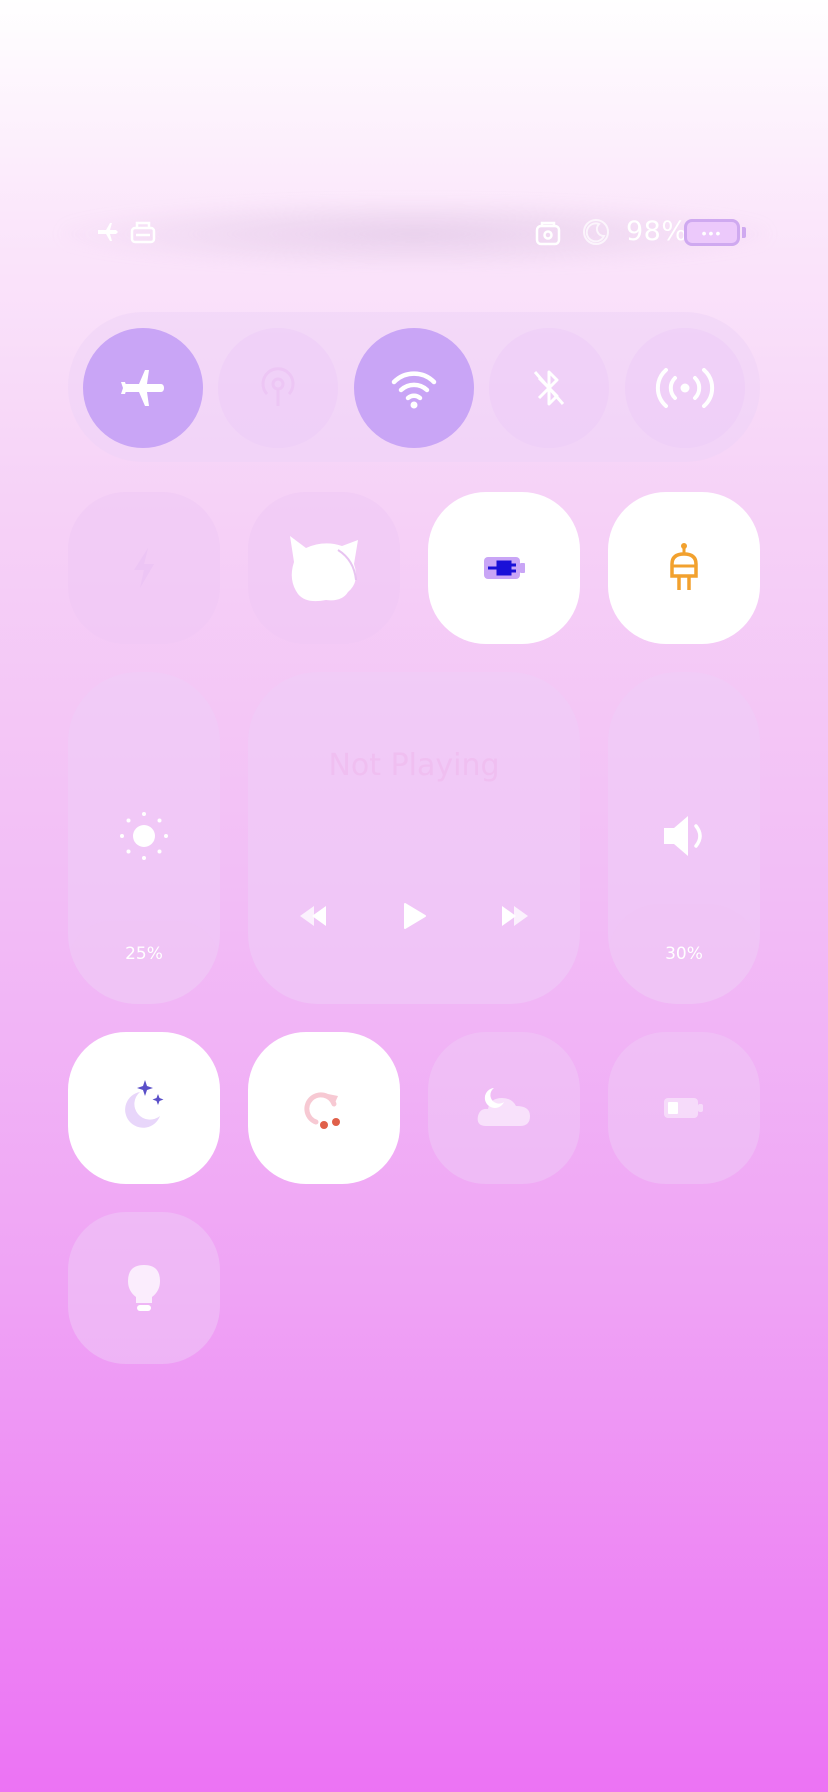  I want to click on plug-icon, so click(684, 566).